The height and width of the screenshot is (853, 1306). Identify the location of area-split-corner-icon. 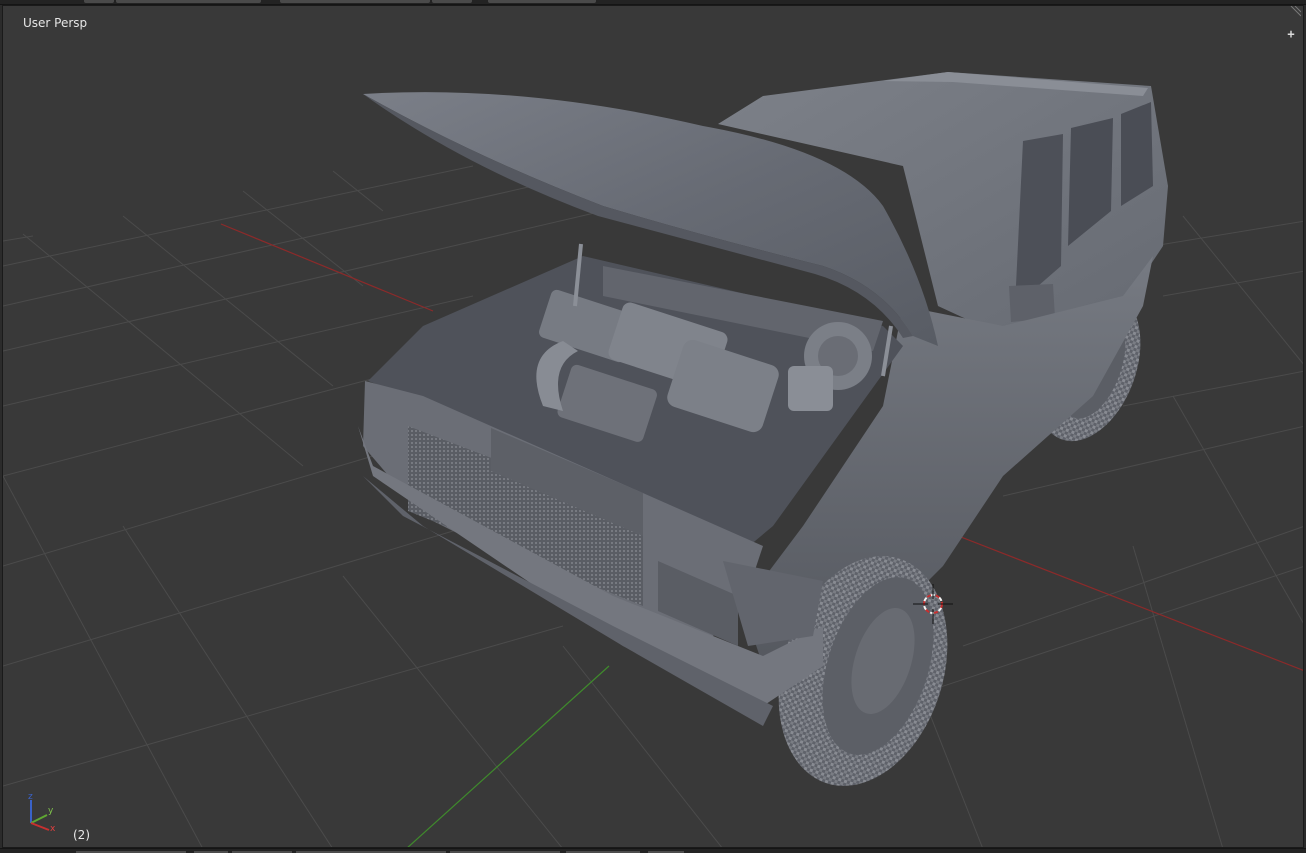
(1294, 13).